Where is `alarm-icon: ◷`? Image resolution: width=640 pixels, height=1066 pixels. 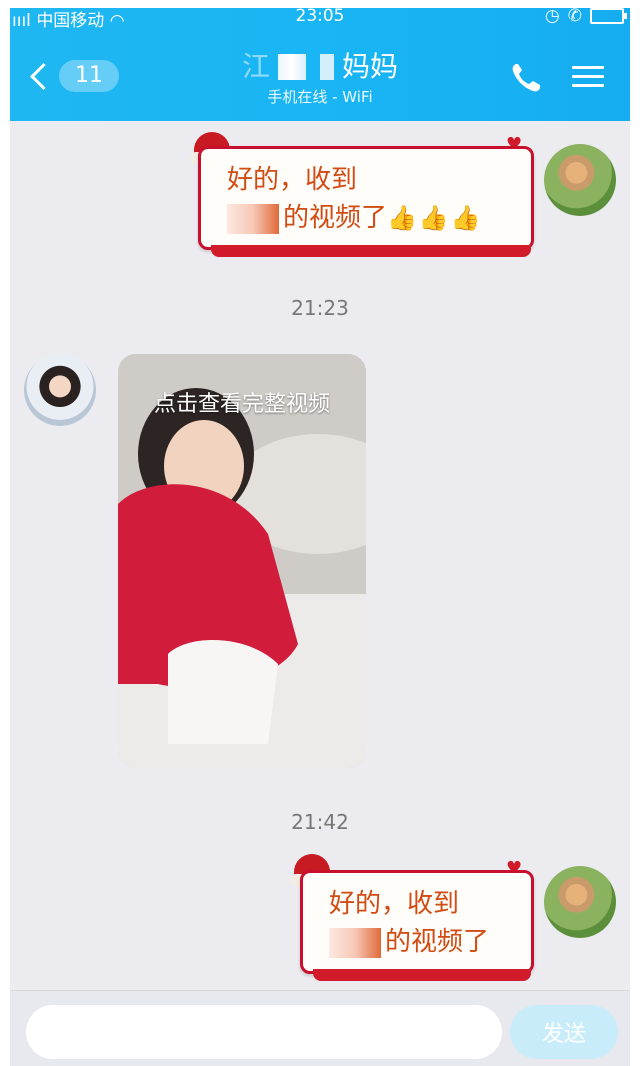
alarm-icon: ◷ is located at coordinates (552, 17).